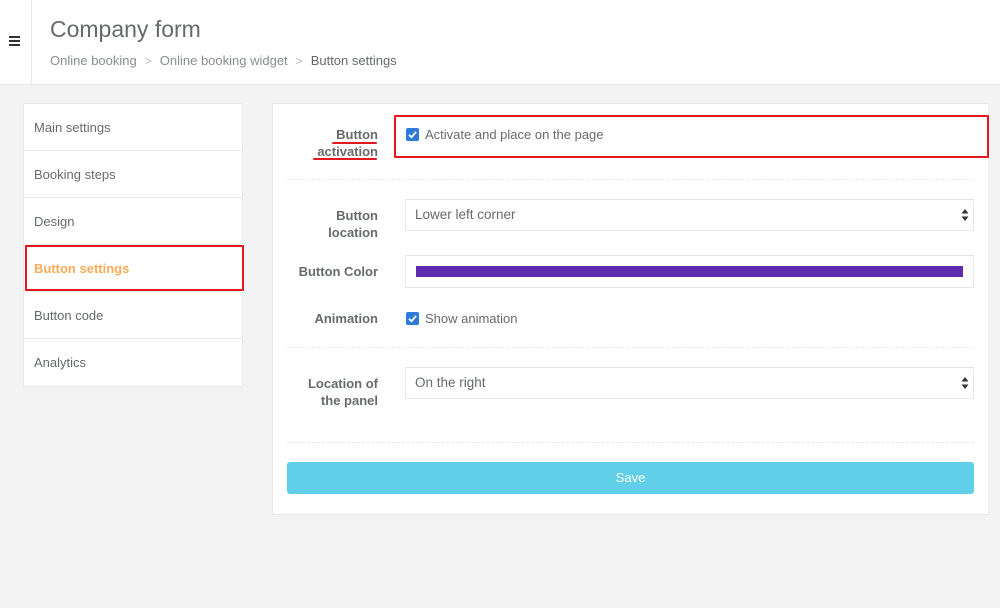 The height and width of the screenshot is (608, 1000). I want to click on breadcrumb-online-booking: Online booking, so click(93, 60).